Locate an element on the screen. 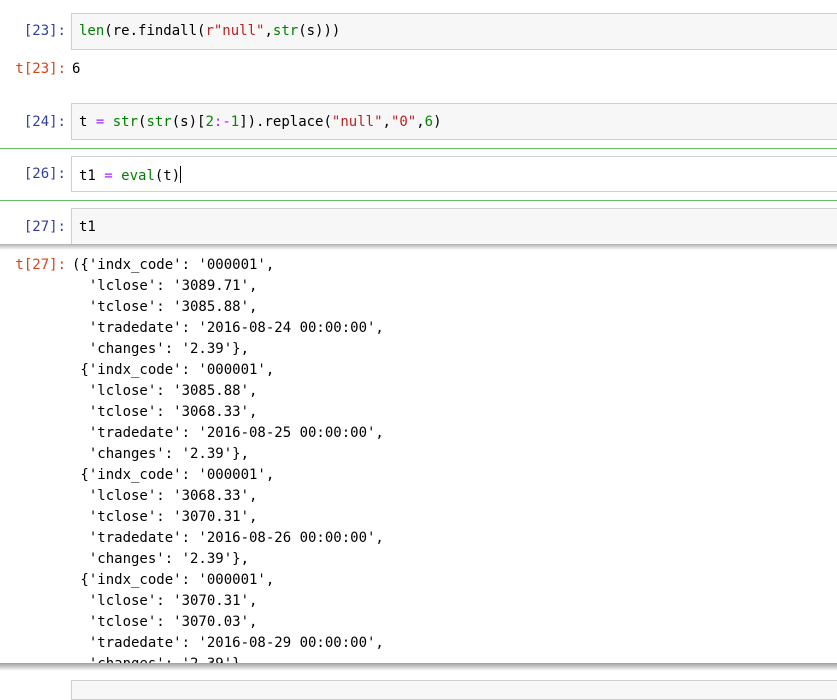  output-line: 'tclose': '3068.33', is located at coordinates (165, 412).